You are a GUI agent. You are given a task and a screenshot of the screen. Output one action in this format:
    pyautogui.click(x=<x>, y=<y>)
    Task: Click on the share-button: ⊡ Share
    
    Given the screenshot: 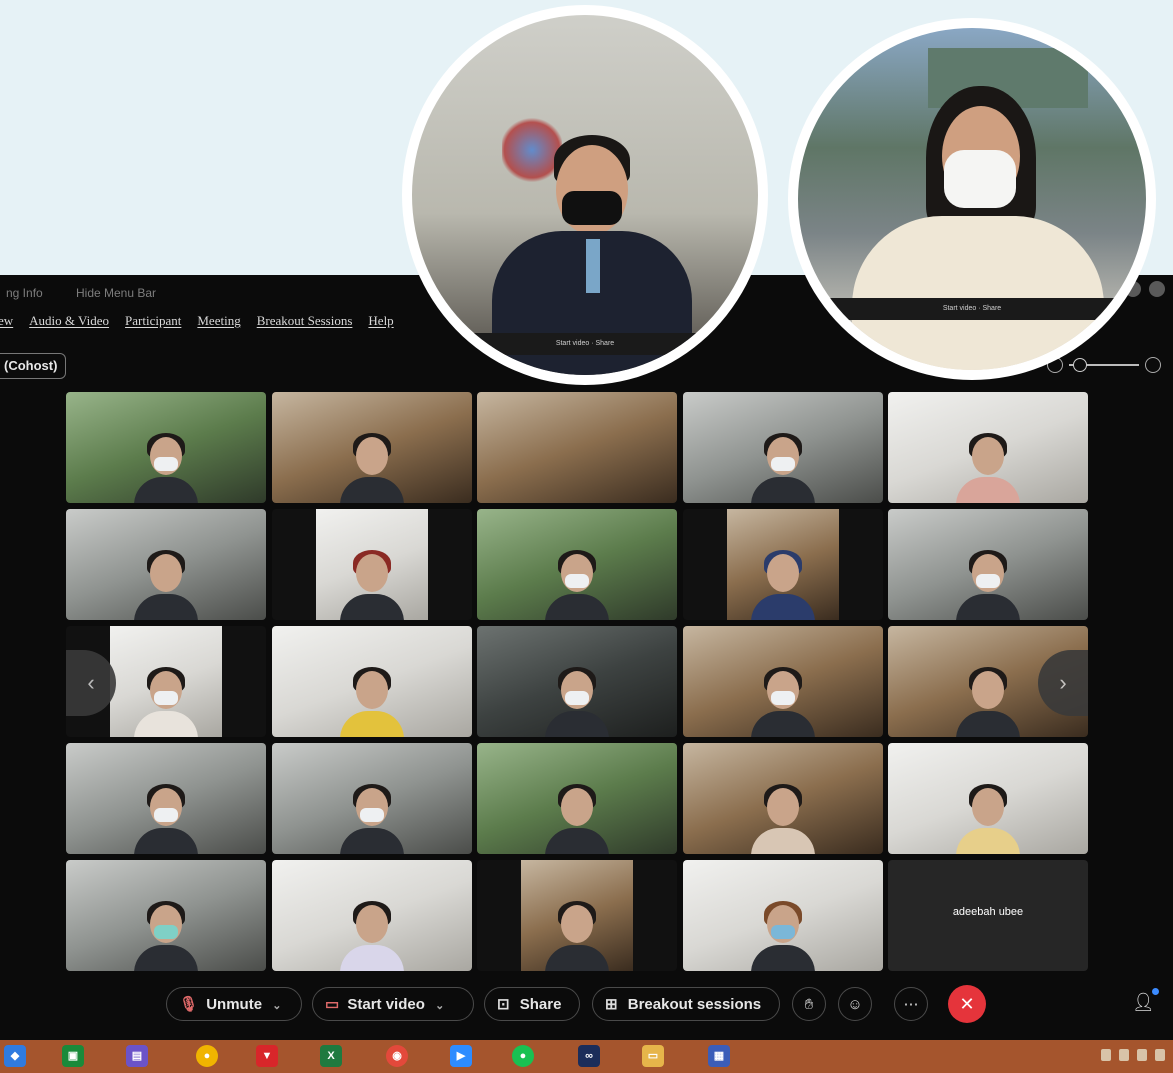 What is the action you would take?
    pyautogui.click(x=532, y=1004)
    